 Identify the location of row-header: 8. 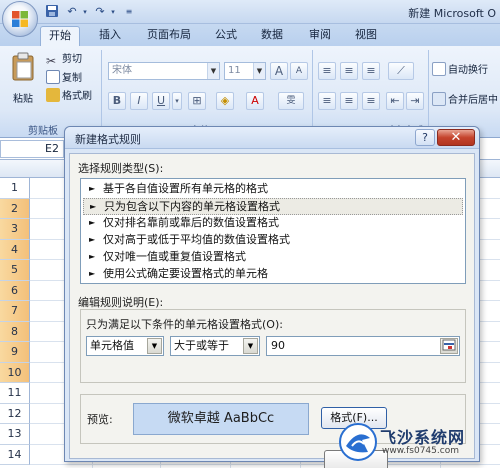
(15, 331).